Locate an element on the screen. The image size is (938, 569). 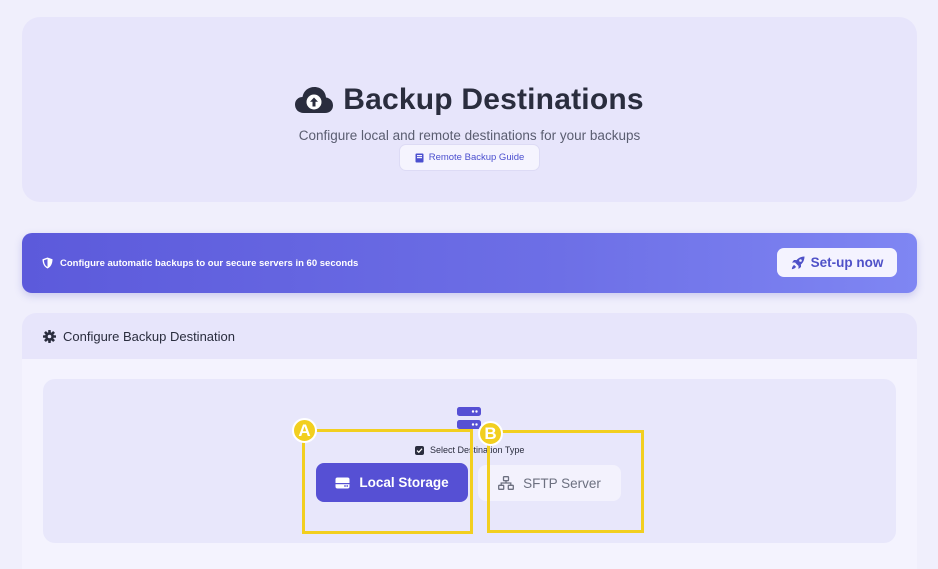
shield-icon is located at coordinates (47, 263).